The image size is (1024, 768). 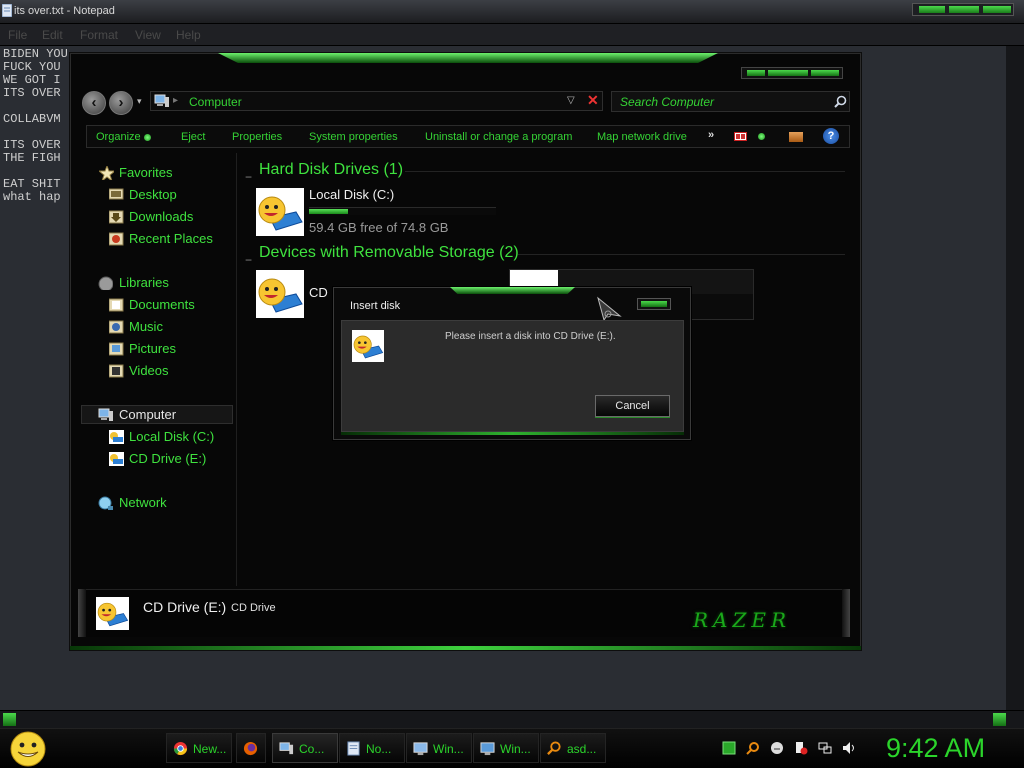 I want to click on disk-usage-bar, so click(x=402, y=211).